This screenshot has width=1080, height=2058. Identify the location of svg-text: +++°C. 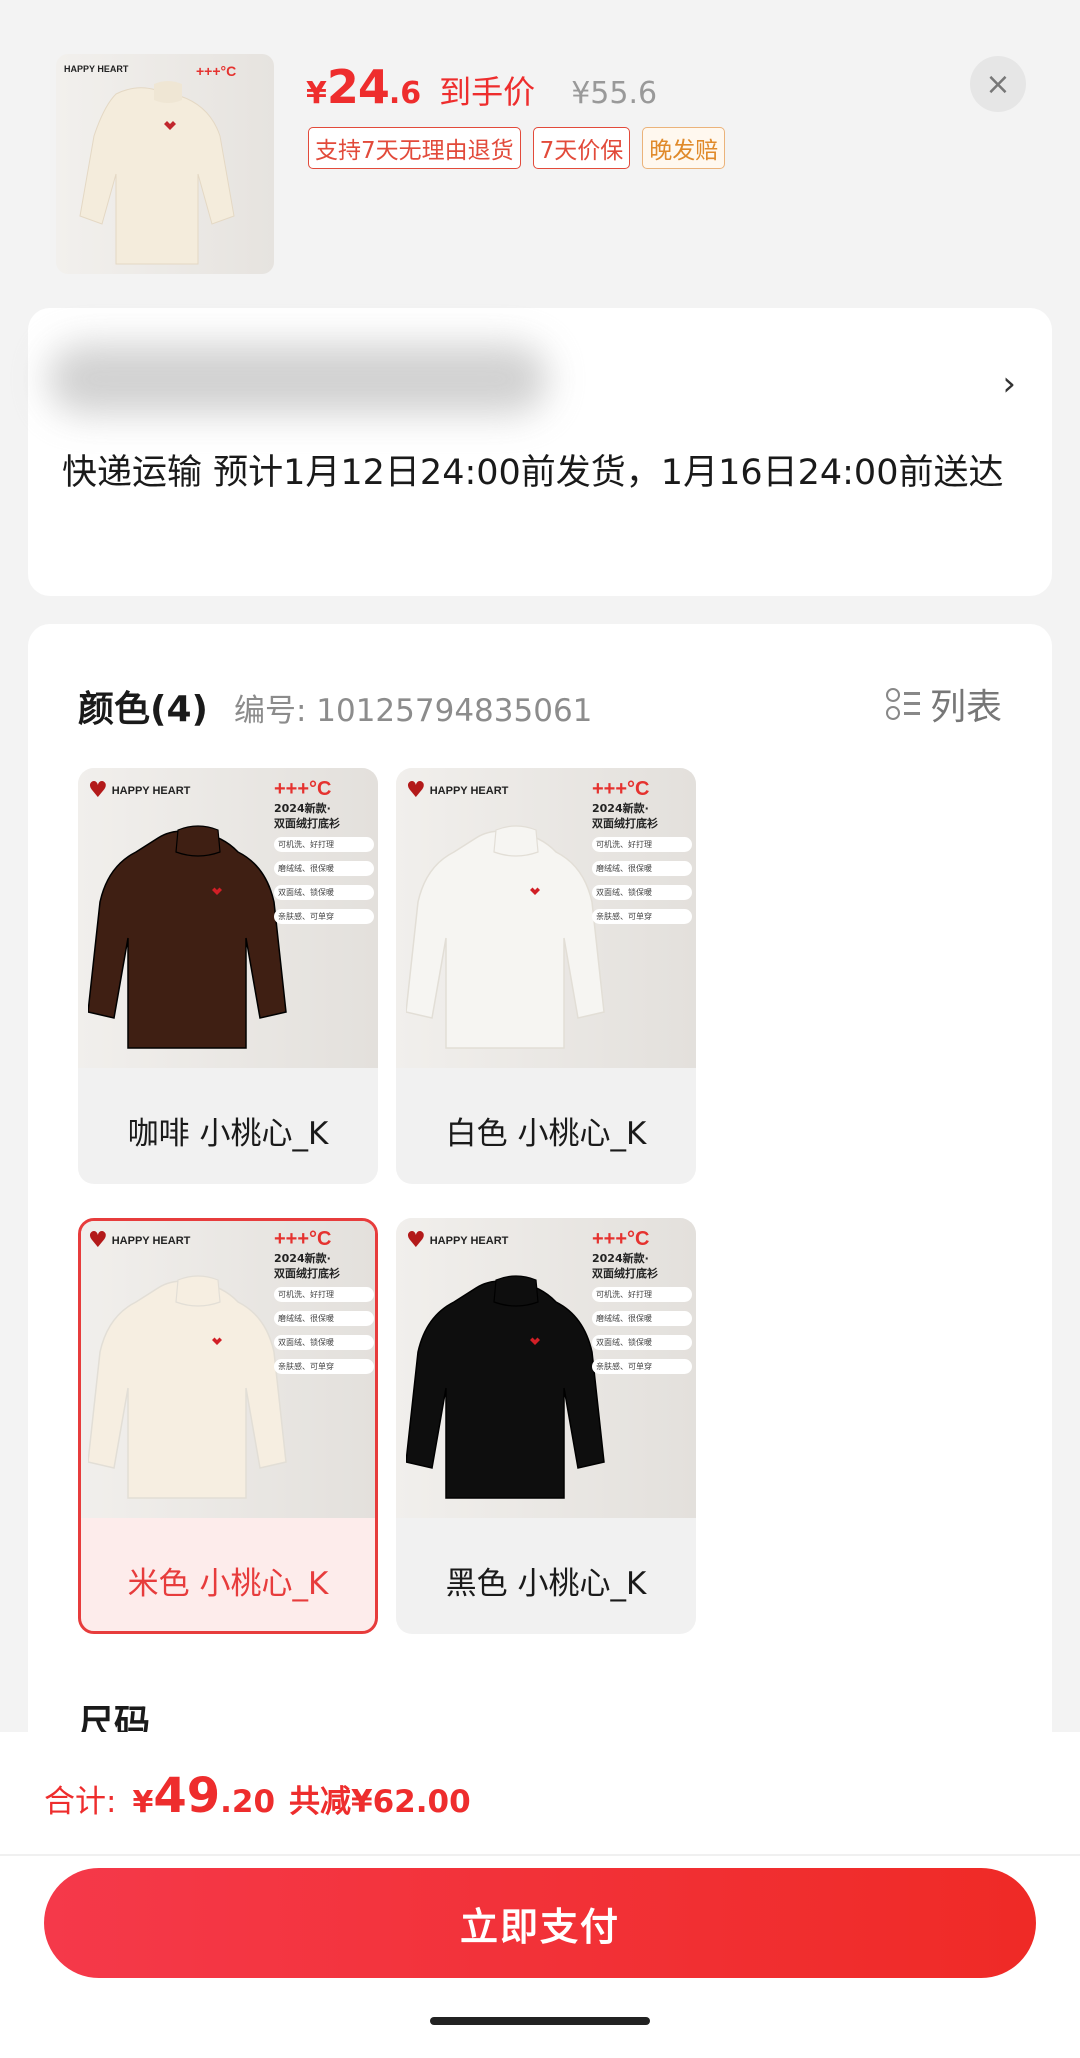
(216, 71).